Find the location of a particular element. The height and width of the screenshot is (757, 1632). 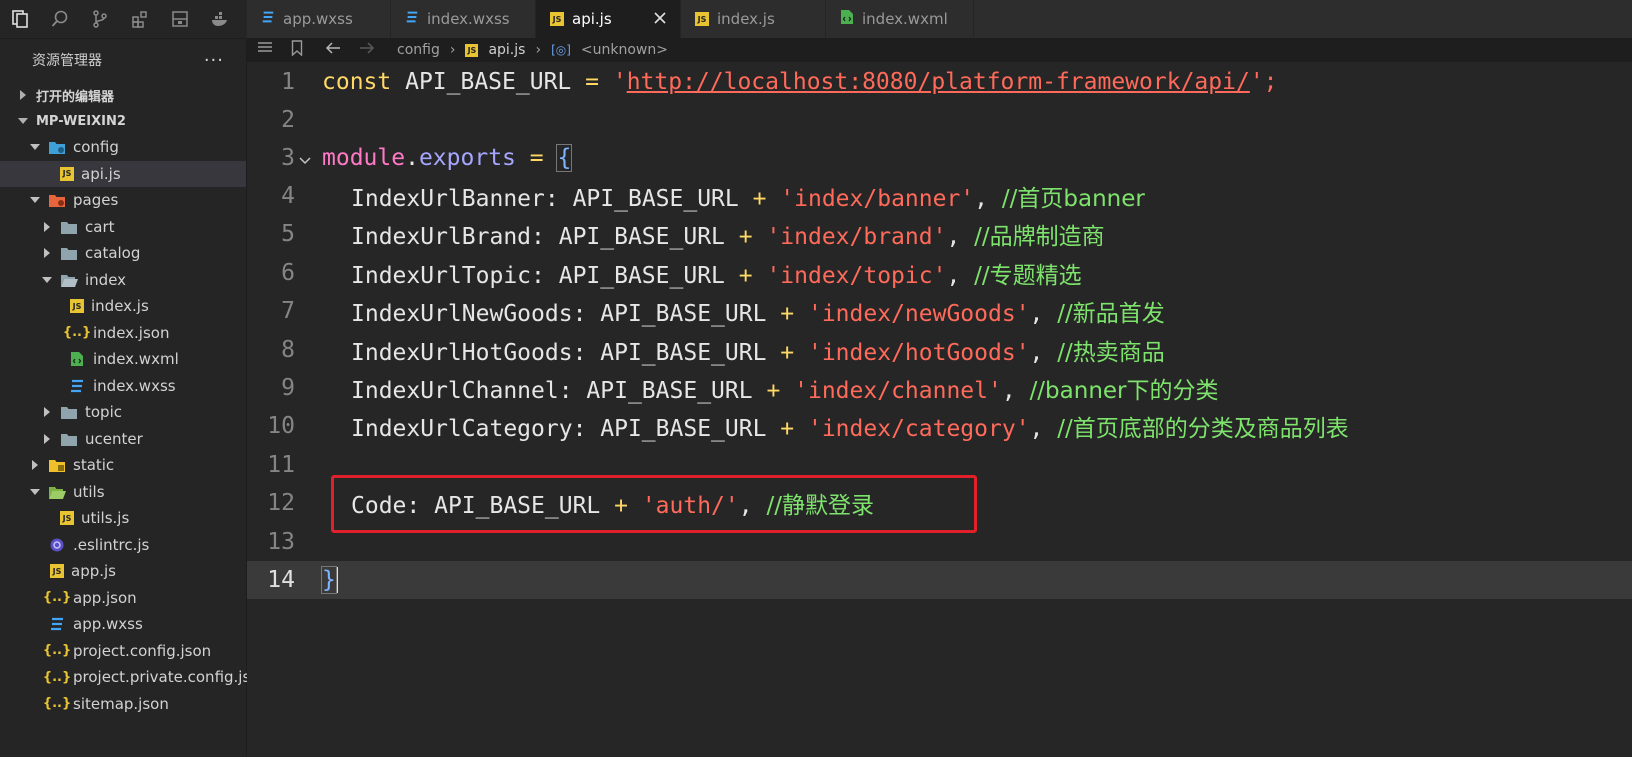

tab-label: app.wxss is located at coordinates (318, 19).